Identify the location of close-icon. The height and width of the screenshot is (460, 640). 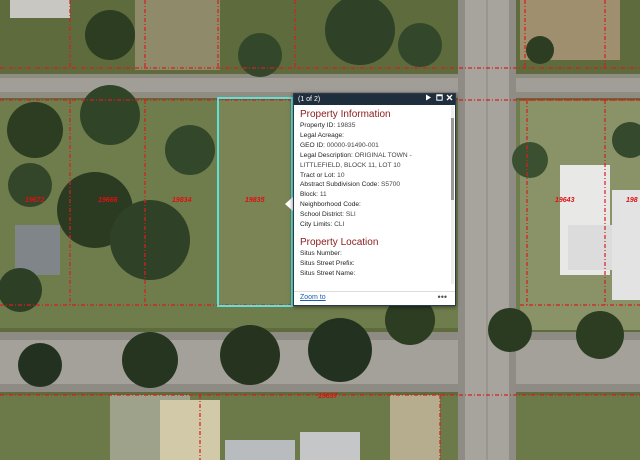
(449, 99).